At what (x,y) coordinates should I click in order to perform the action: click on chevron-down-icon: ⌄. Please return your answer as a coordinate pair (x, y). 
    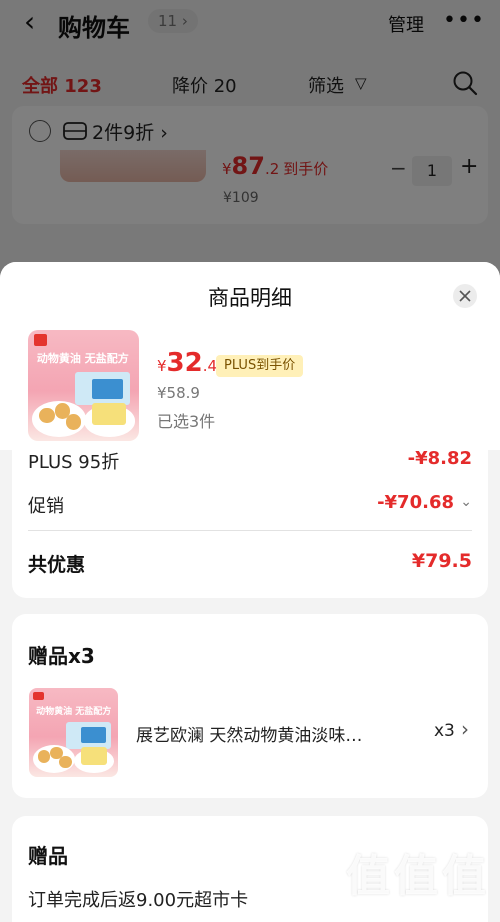
    Looking at the image, I should click on (466, 502).